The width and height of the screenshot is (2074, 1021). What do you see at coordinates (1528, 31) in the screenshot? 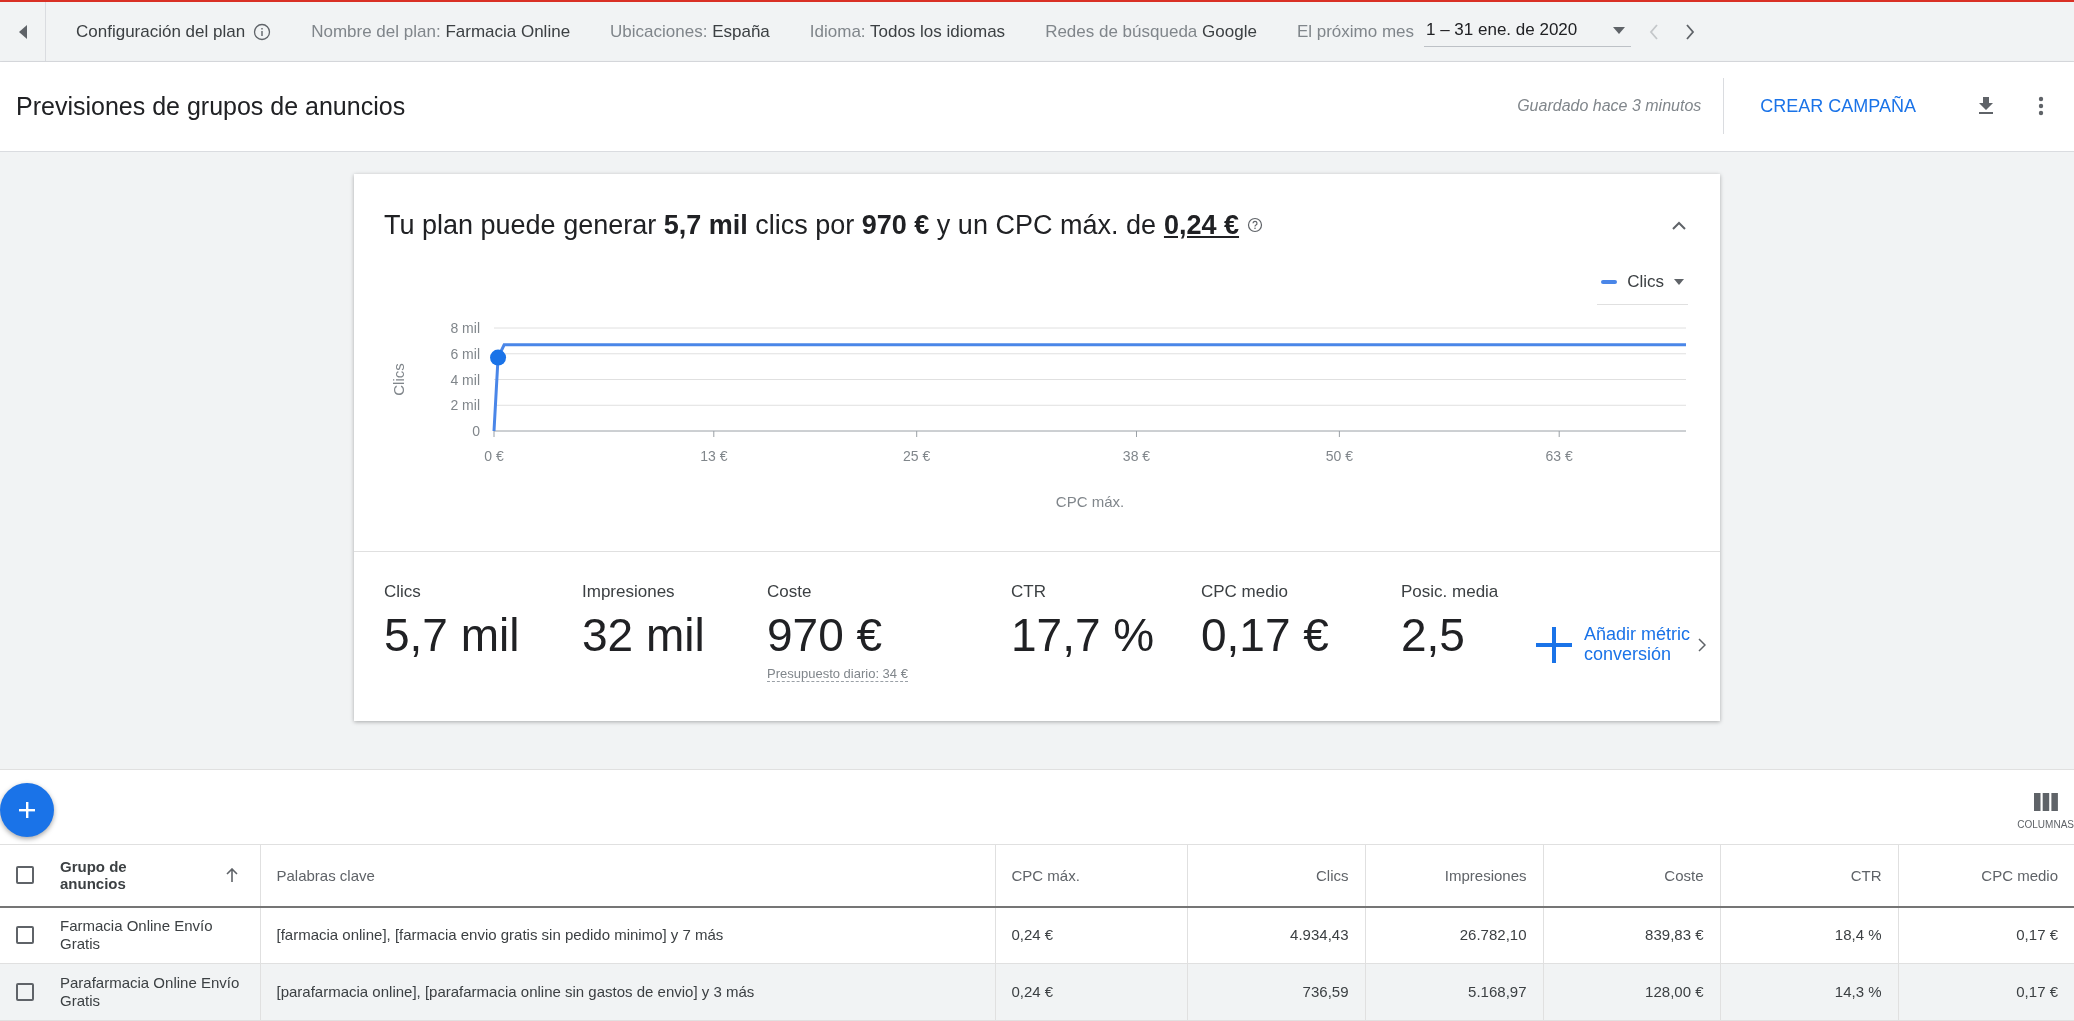
I see `date-range-select: 1 – 31 ene. de 2020` at bounding box center [1528, 31].